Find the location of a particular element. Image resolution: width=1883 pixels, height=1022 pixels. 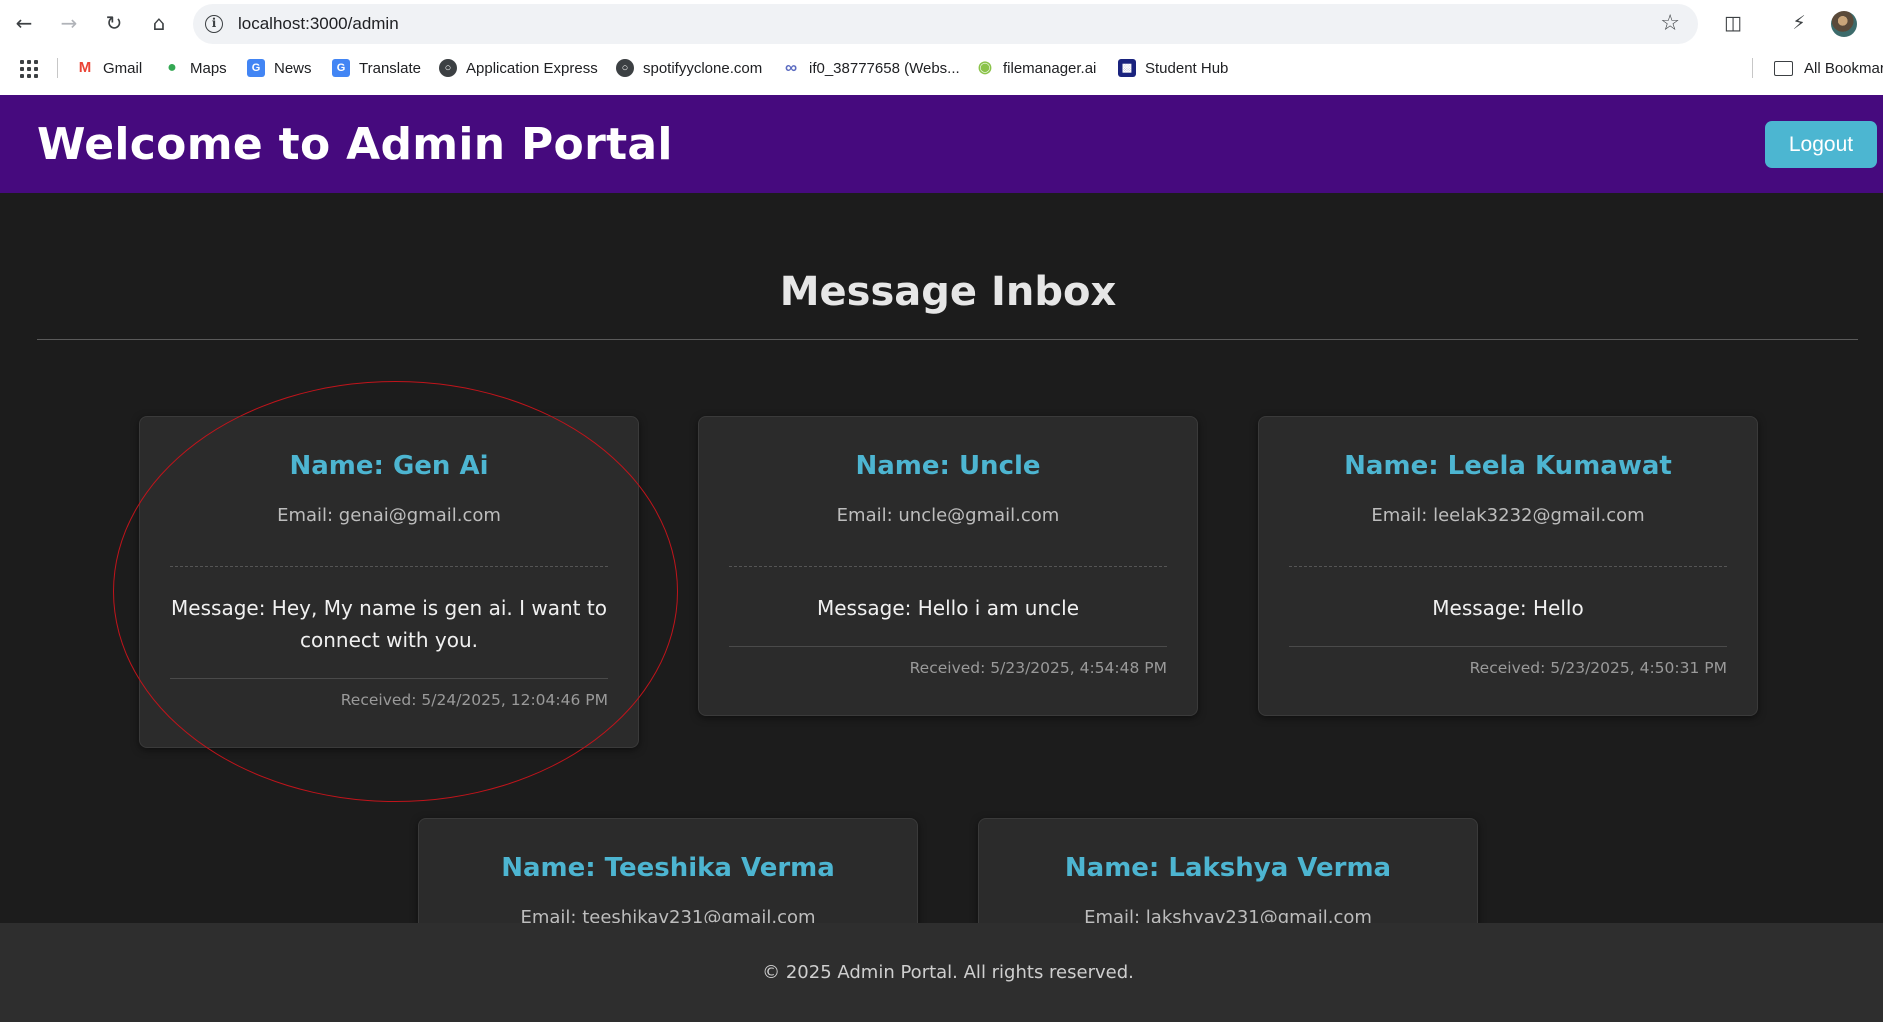

bookmark-news: G News is located at coordinates (279, 68).